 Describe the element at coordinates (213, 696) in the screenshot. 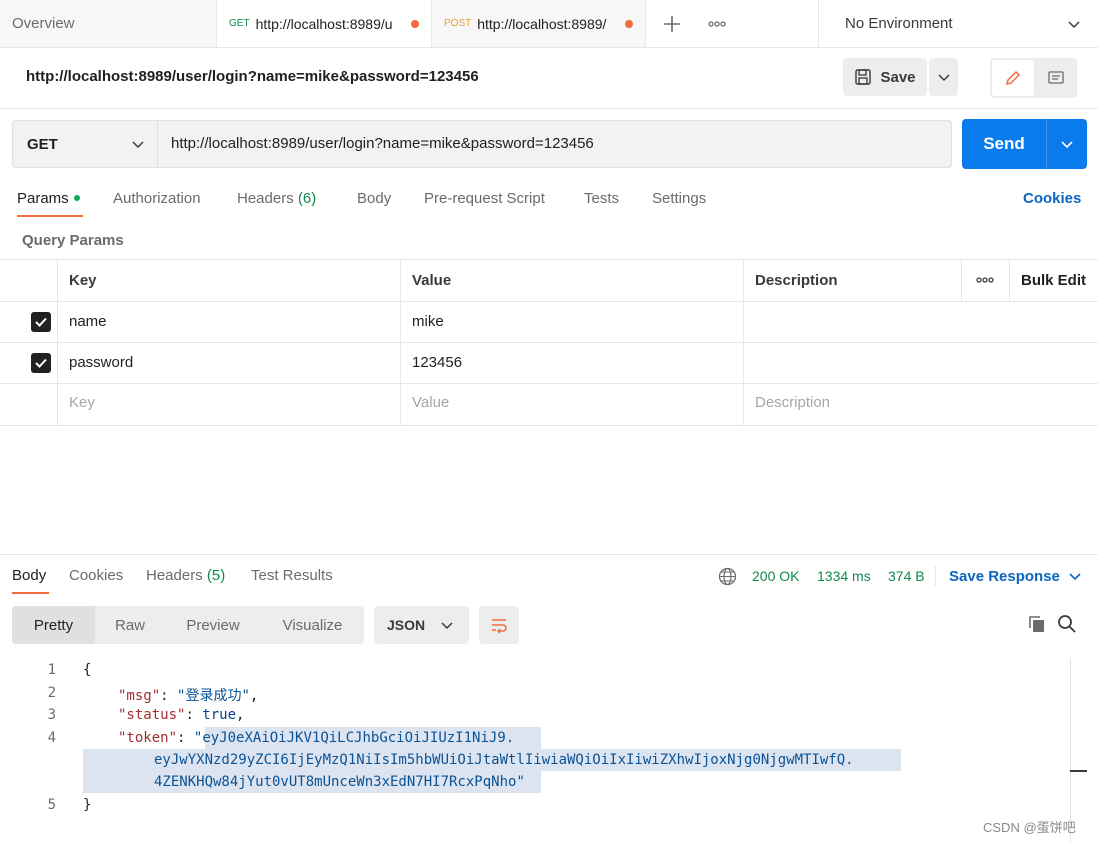

I see `json-string: "登录成功"` at that location.